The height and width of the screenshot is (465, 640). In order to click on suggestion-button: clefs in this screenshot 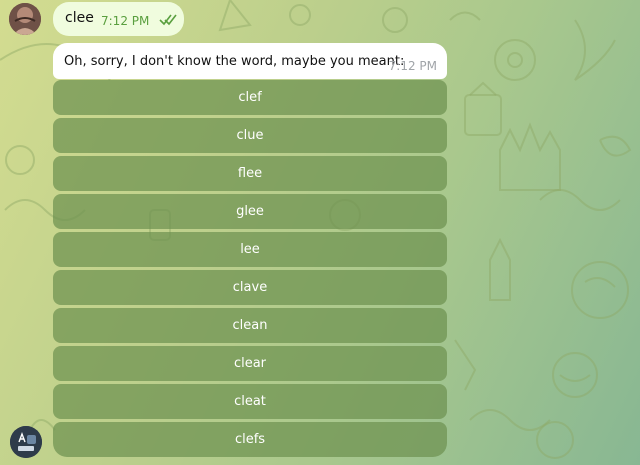, I will do `click(250, 439)`.